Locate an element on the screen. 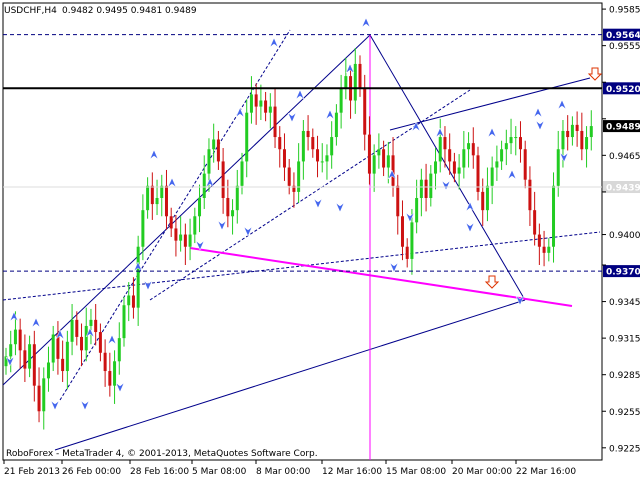 The height and width of the screenshot is (480, 640). level-label: 0.9489 is located at coordinates (623, 128).